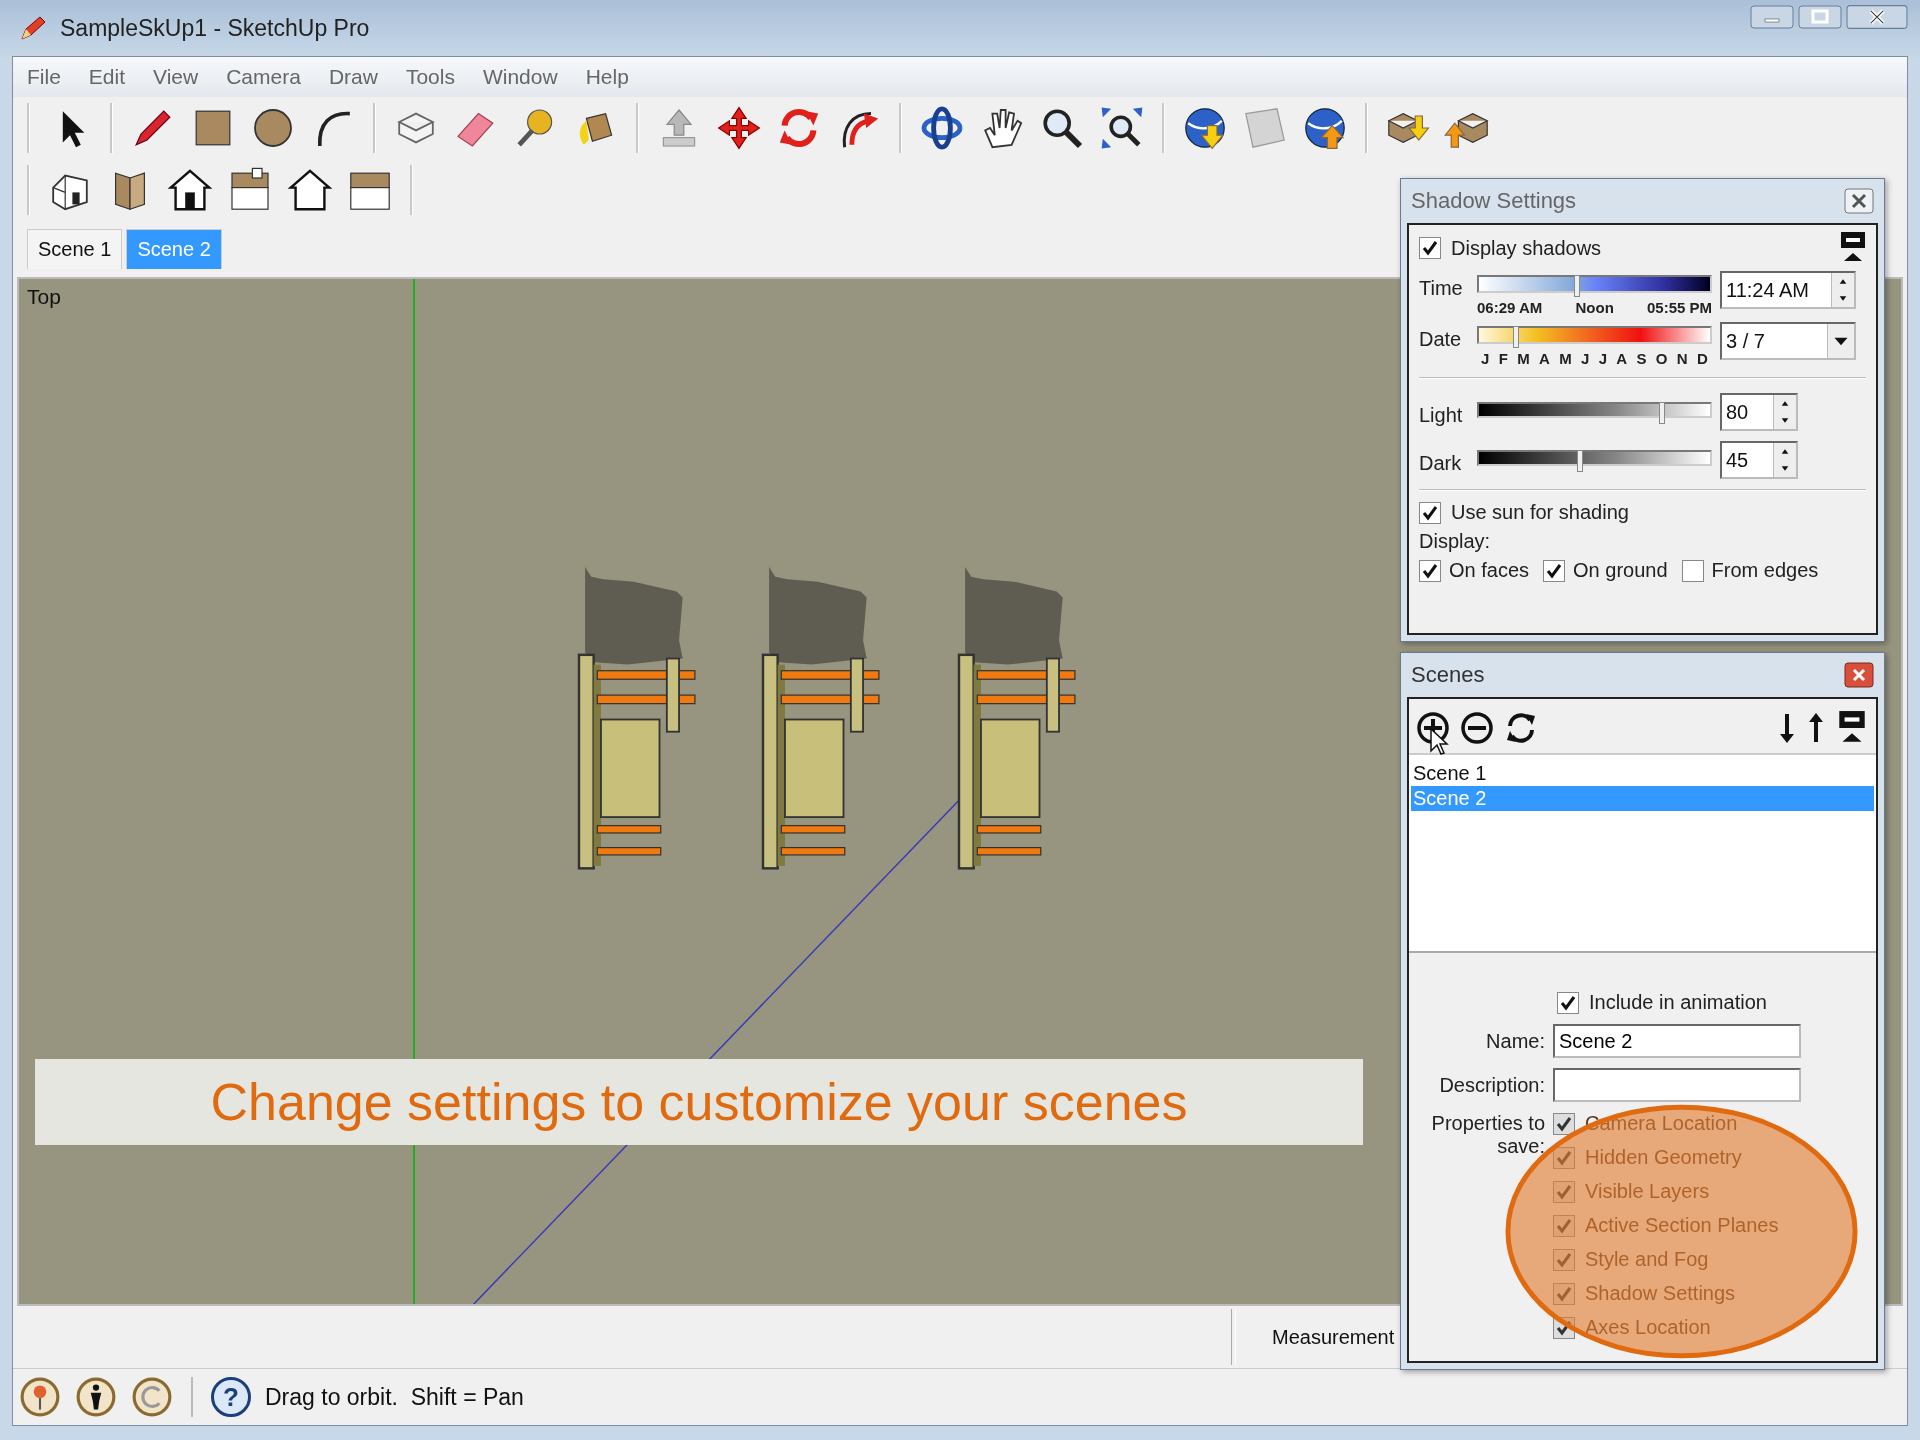 The height and width of the screenshot is (1440, 1920). Describe the element at coordinates (1540, 512) in the screenshot. I see `checkbox-label: Use sun for shading` at that location.